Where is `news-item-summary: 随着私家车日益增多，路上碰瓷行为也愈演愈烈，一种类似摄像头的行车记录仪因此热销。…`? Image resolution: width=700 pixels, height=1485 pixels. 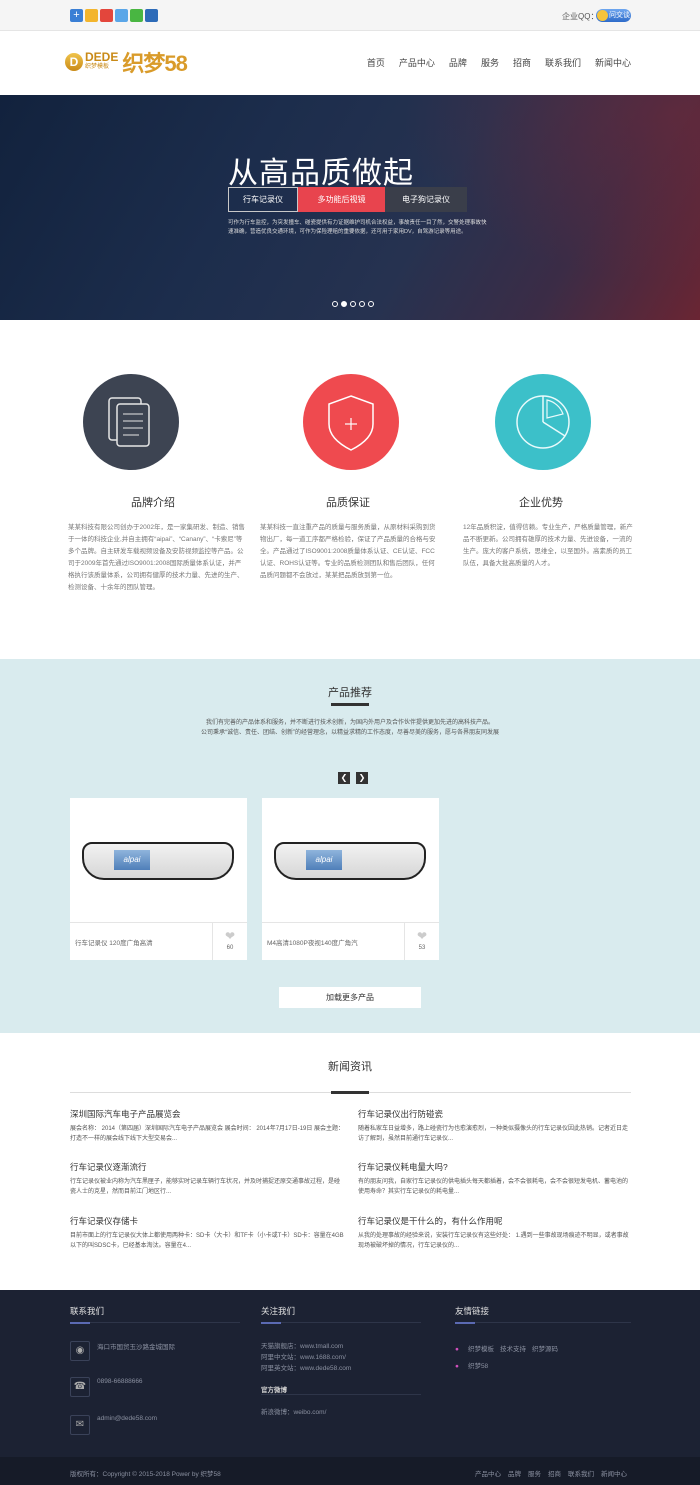
news-item-summary: 随着私家车日益增多，路上碰瓷行为也愈演愈烈，一种类似摄像头的行车记录仪因此热销。… is located at coordinates (493, 1134).